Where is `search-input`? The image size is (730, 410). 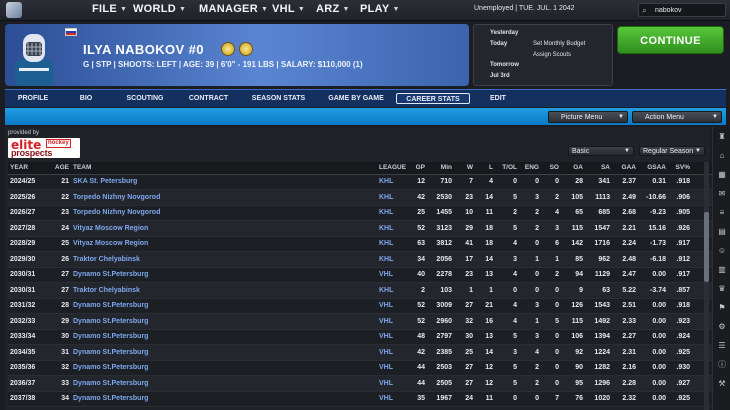 search-input is located at coordinates (689, 10).